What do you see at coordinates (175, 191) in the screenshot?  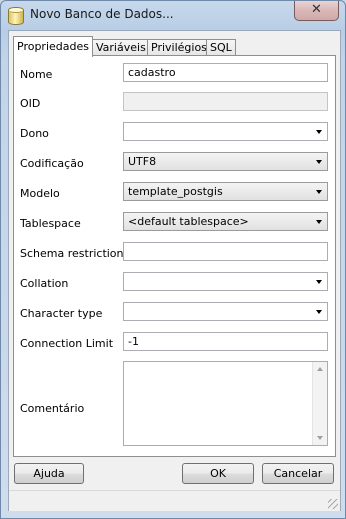 I see `modelo-value: template_postgis` at bounding box center [175, 191].